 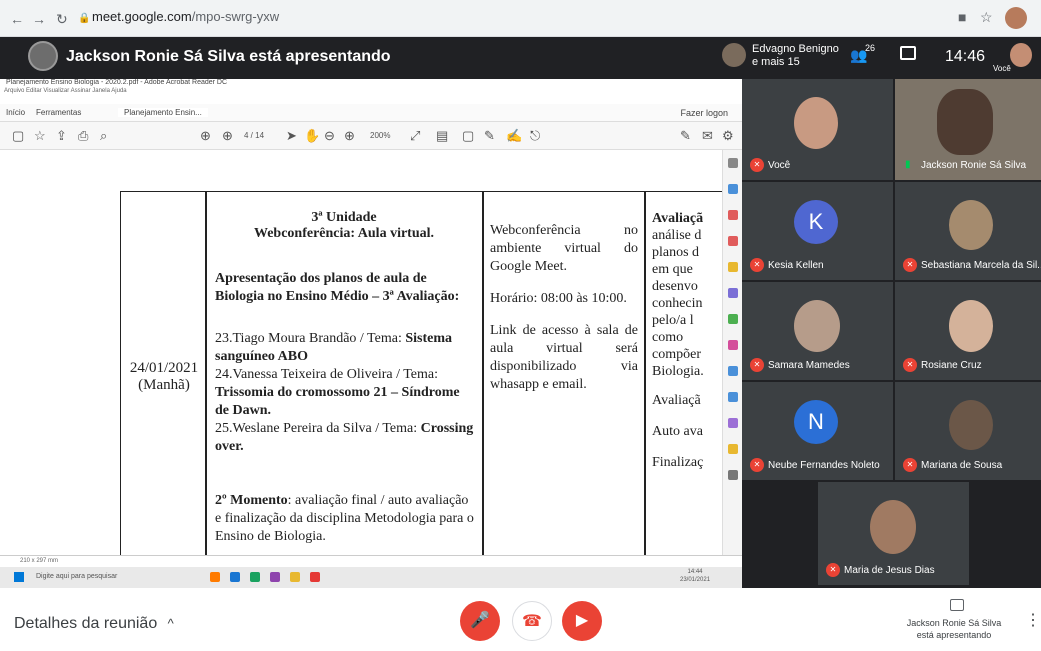 What do you see at coordinates (817, 431) in the screenshot?
I see `participant-tile: N ✕ Neube Fernandes Noleto` at bounding box center [817, 431].